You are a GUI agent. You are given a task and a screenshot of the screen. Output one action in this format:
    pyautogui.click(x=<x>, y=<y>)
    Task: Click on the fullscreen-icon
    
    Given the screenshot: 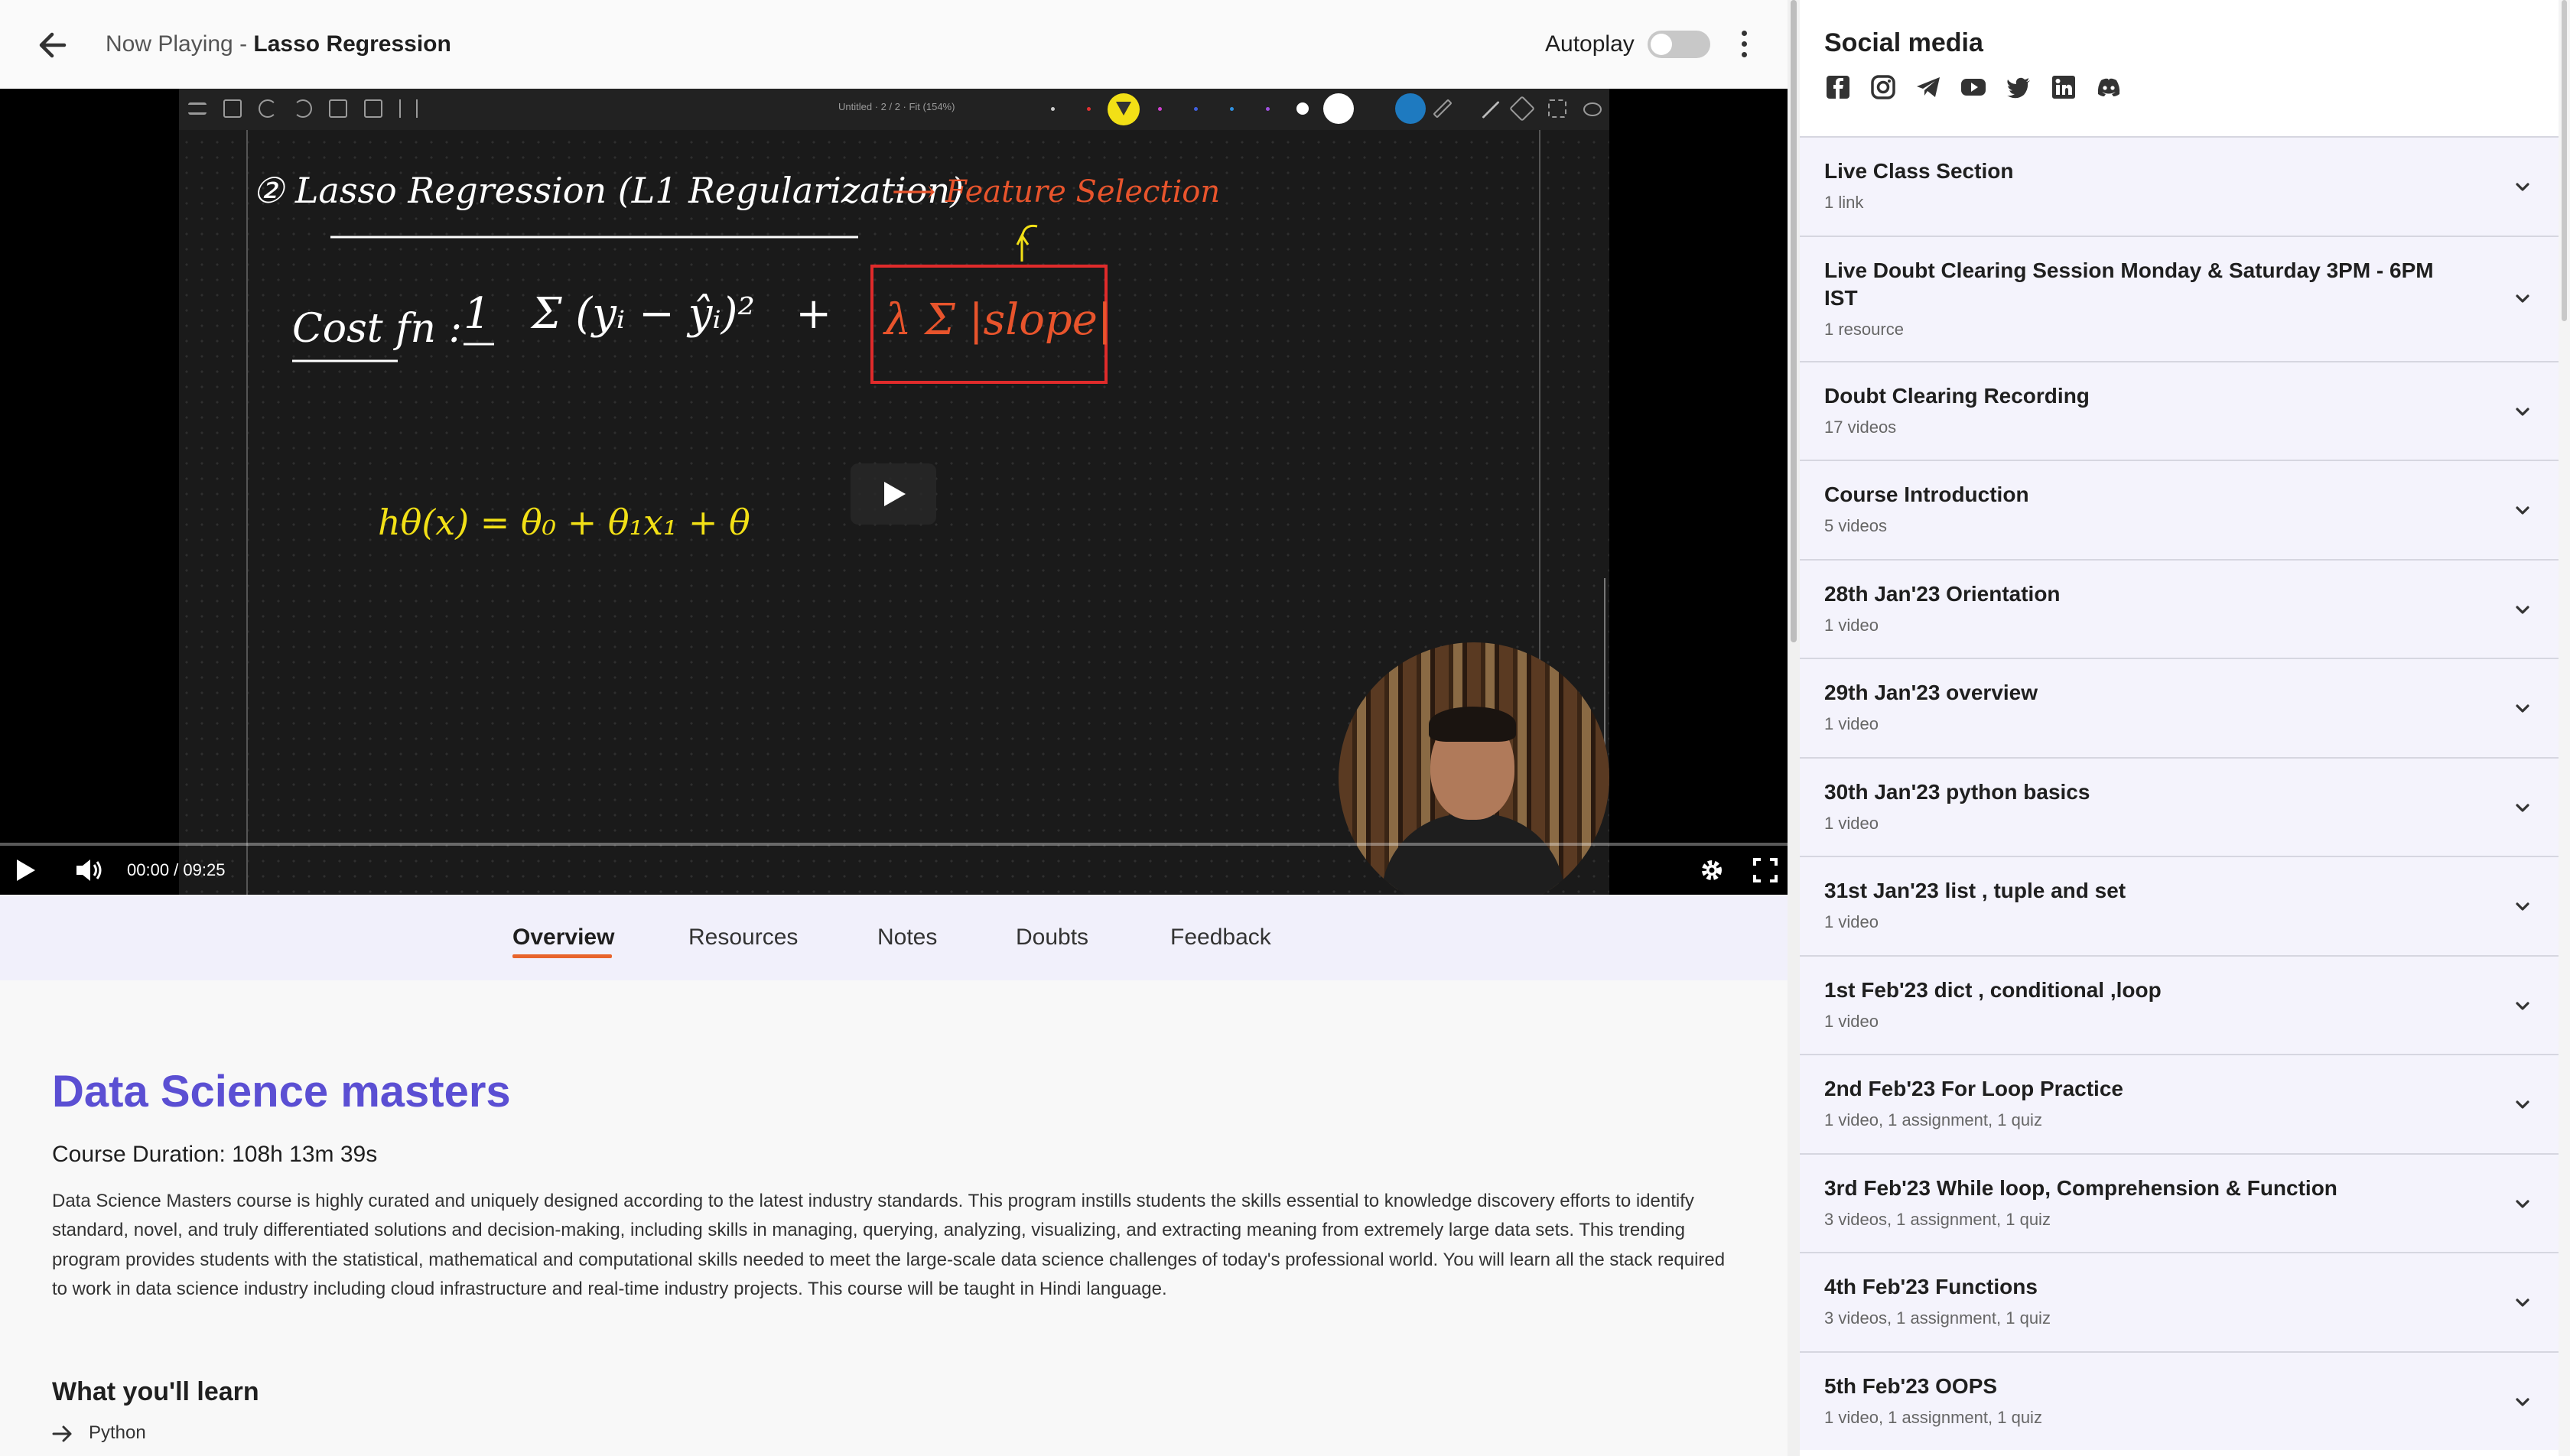 What is the action you would take?
    pyautogui.click(x=1765, y=870)
    